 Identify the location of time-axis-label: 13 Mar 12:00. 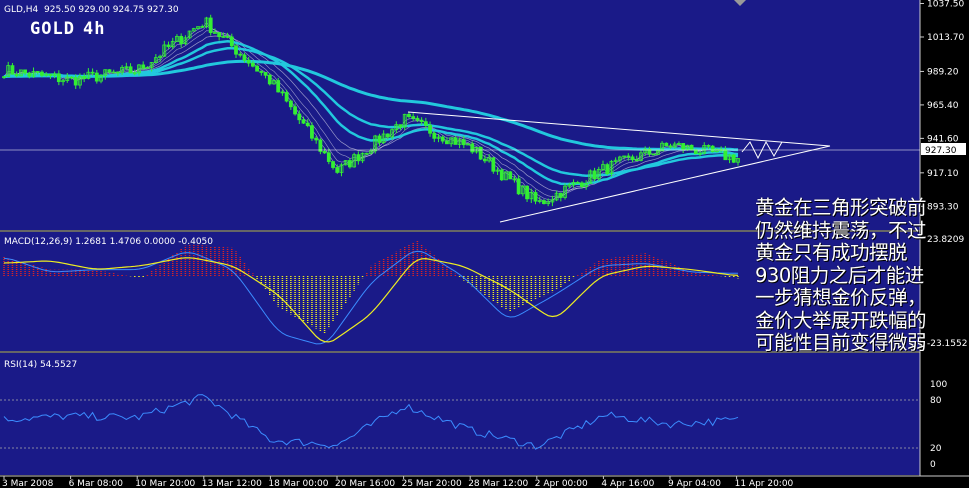
(232, 483).